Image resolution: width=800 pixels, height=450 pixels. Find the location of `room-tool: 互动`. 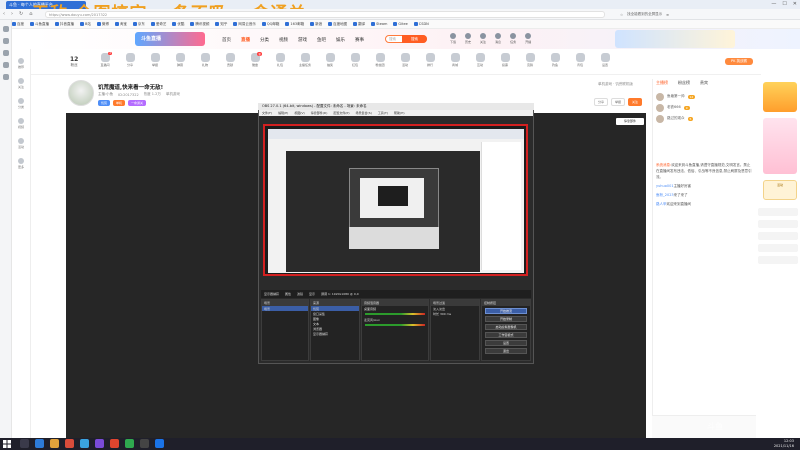

room-tool: 互动 is located at coordinates (480, 60).